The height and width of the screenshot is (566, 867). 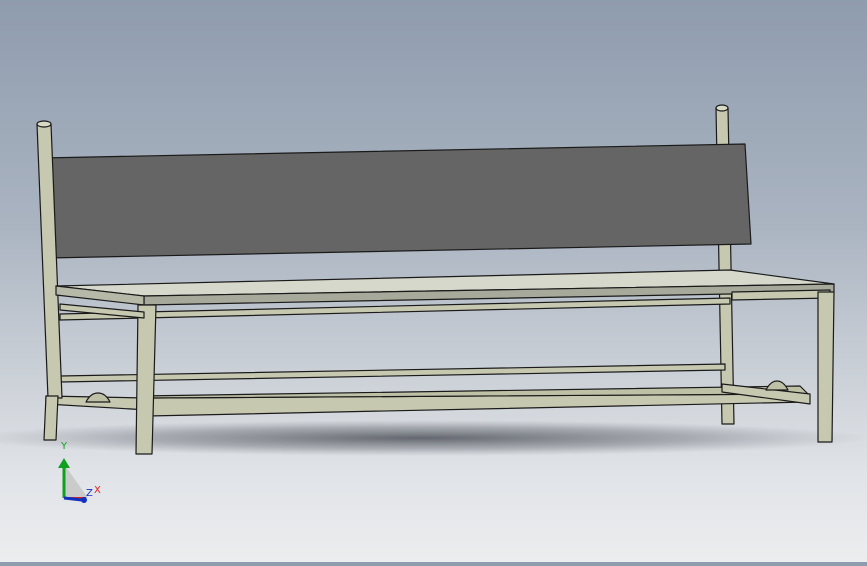 What do you see at coordinates (722, 108) in the screenshot?
I see `rear-post-right-cap` at bounding box center [722, 108].